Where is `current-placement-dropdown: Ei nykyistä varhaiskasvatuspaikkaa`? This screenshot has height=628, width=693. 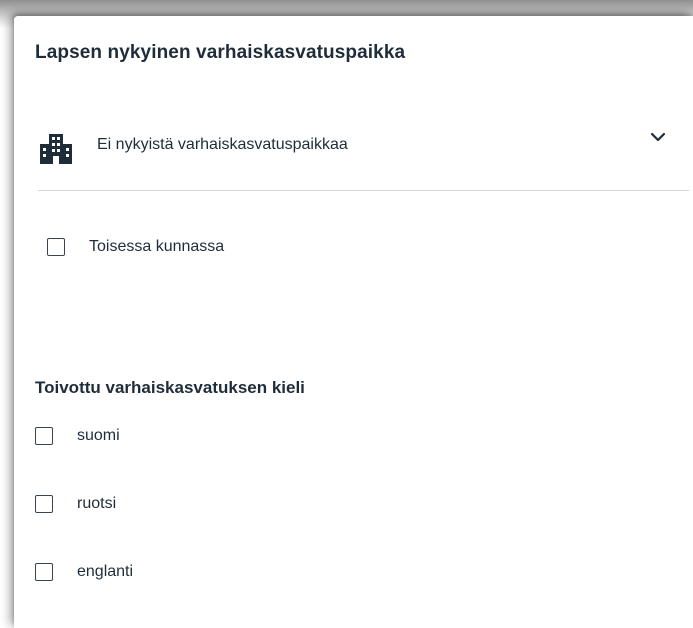 current-placement-dropdown: Ei nykyistä varhaiskasvatuspaikkaa is located at coordinates (363, 153).